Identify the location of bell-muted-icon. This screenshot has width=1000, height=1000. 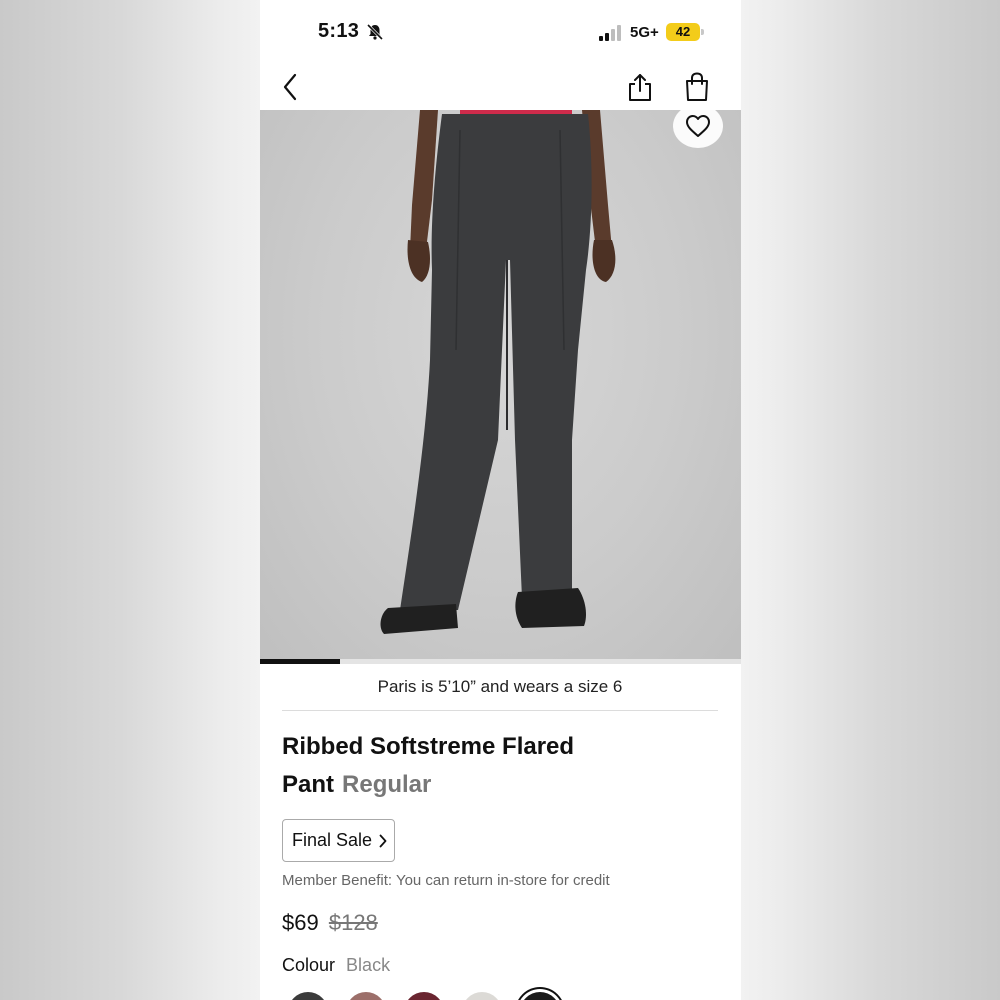
(375, 32).